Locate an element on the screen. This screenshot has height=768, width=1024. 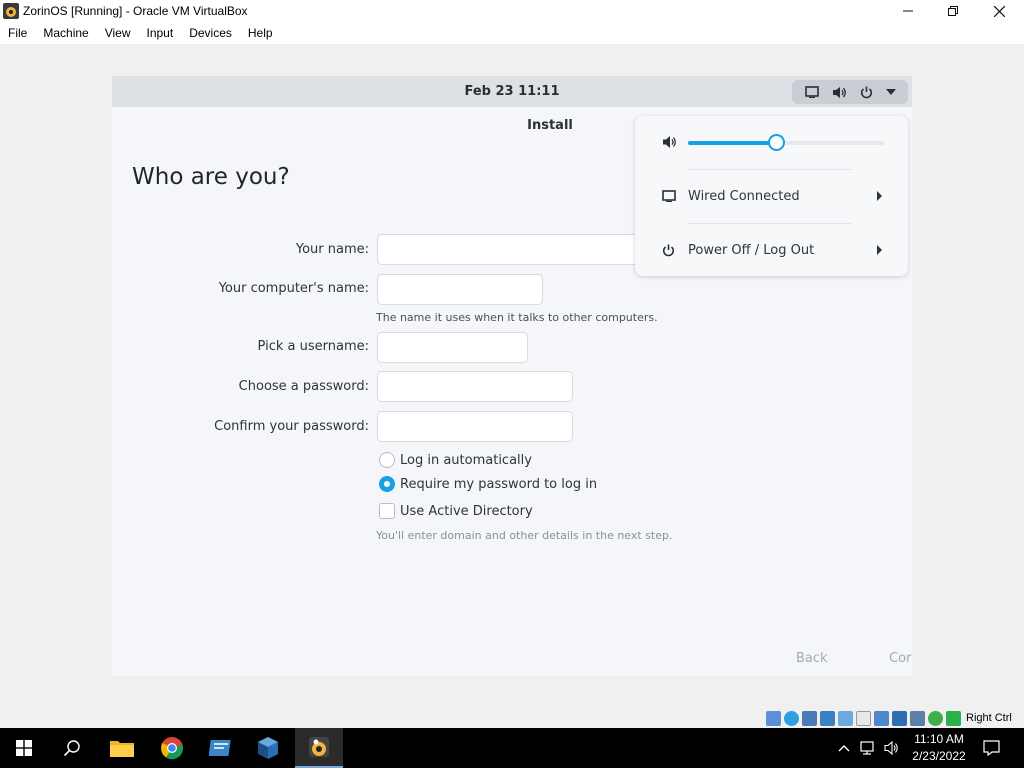
guest-top-bar: Feb 23 11:11 is located at coordinates (512, 91).